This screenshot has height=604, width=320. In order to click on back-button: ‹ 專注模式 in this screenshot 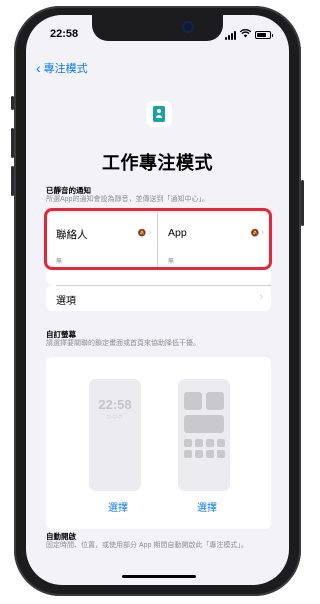, I will do `click(62, 68)`.